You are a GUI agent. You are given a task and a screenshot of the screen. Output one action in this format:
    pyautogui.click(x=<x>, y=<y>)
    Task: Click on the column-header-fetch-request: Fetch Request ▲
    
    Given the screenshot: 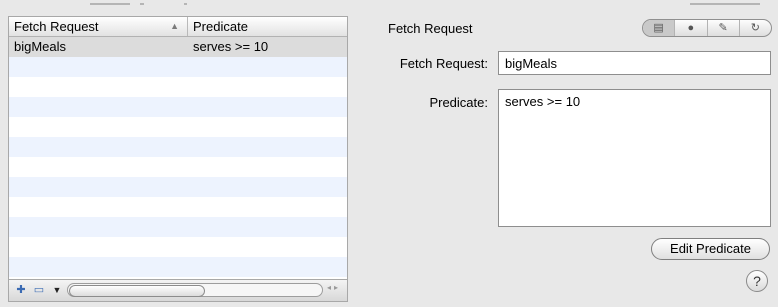 What is the action you would take?
    pyautogui.click(x=98, y=26)
    